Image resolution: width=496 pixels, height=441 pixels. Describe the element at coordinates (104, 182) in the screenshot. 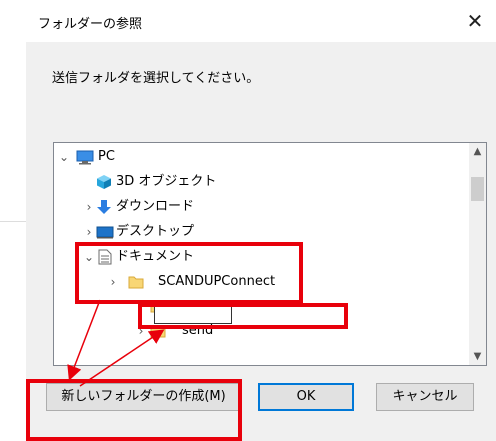

I see `cube-3d-icon` at that location.